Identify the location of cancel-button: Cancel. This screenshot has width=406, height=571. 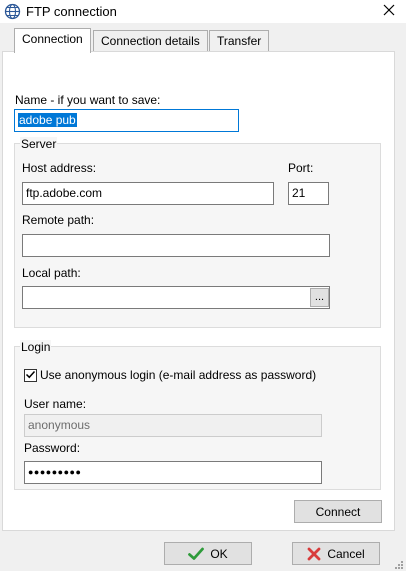
(336, 553).